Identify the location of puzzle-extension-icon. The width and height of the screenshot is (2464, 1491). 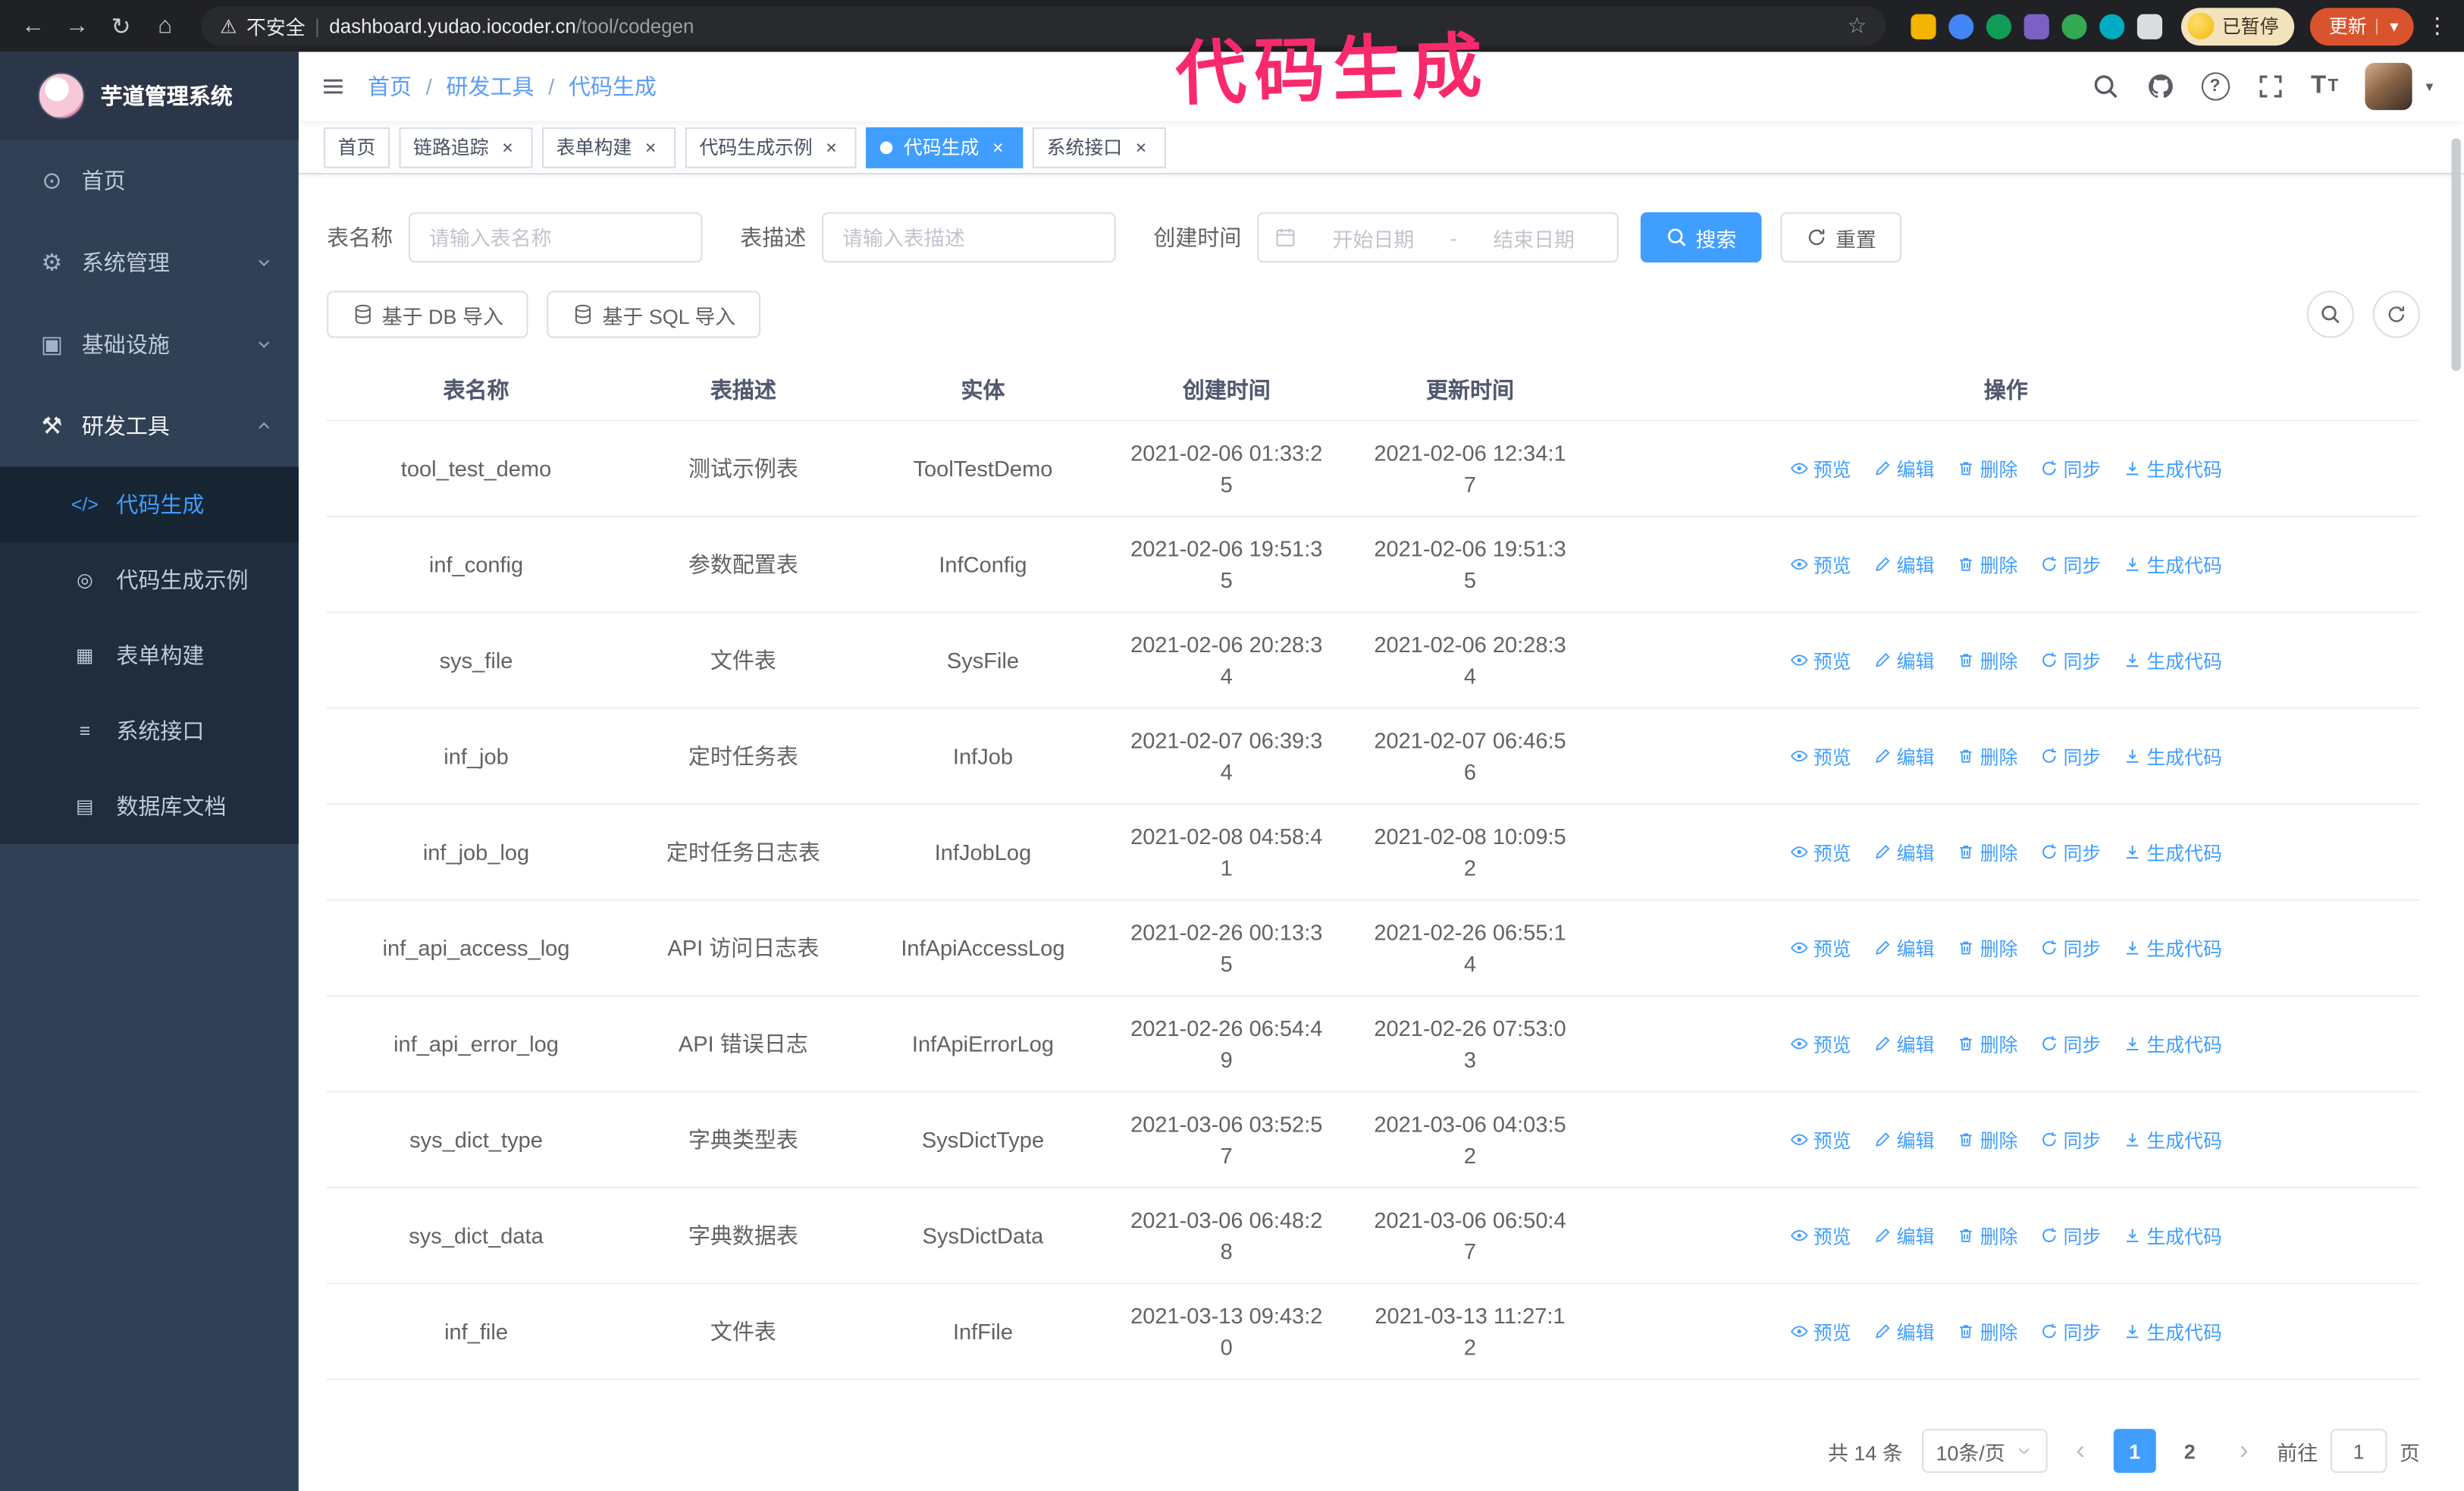
(2149, 26).